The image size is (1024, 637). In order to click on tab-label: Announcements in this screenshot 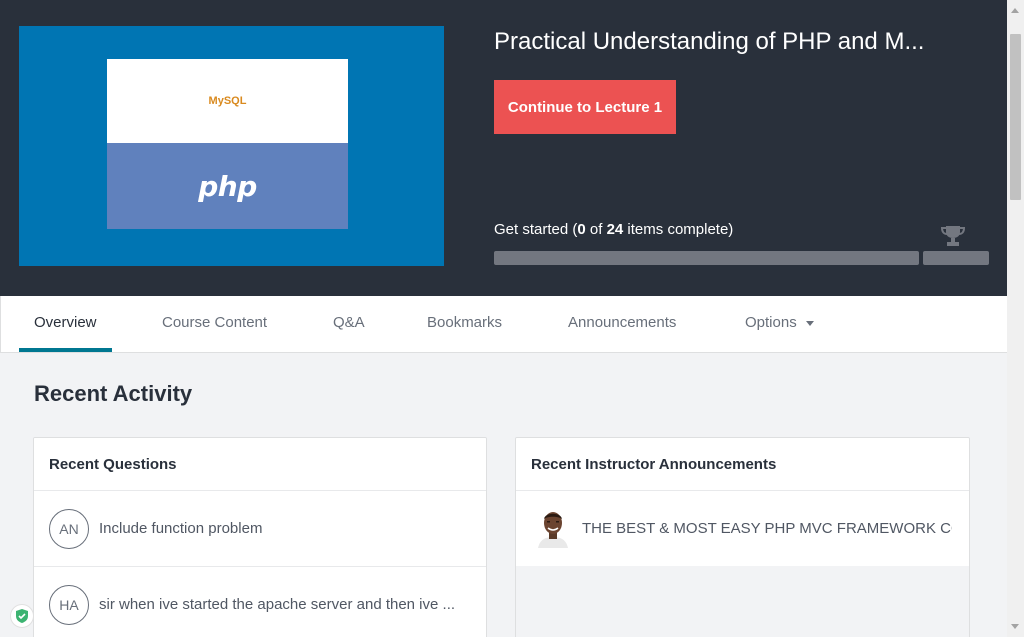, I will do `click(622, 322)`.